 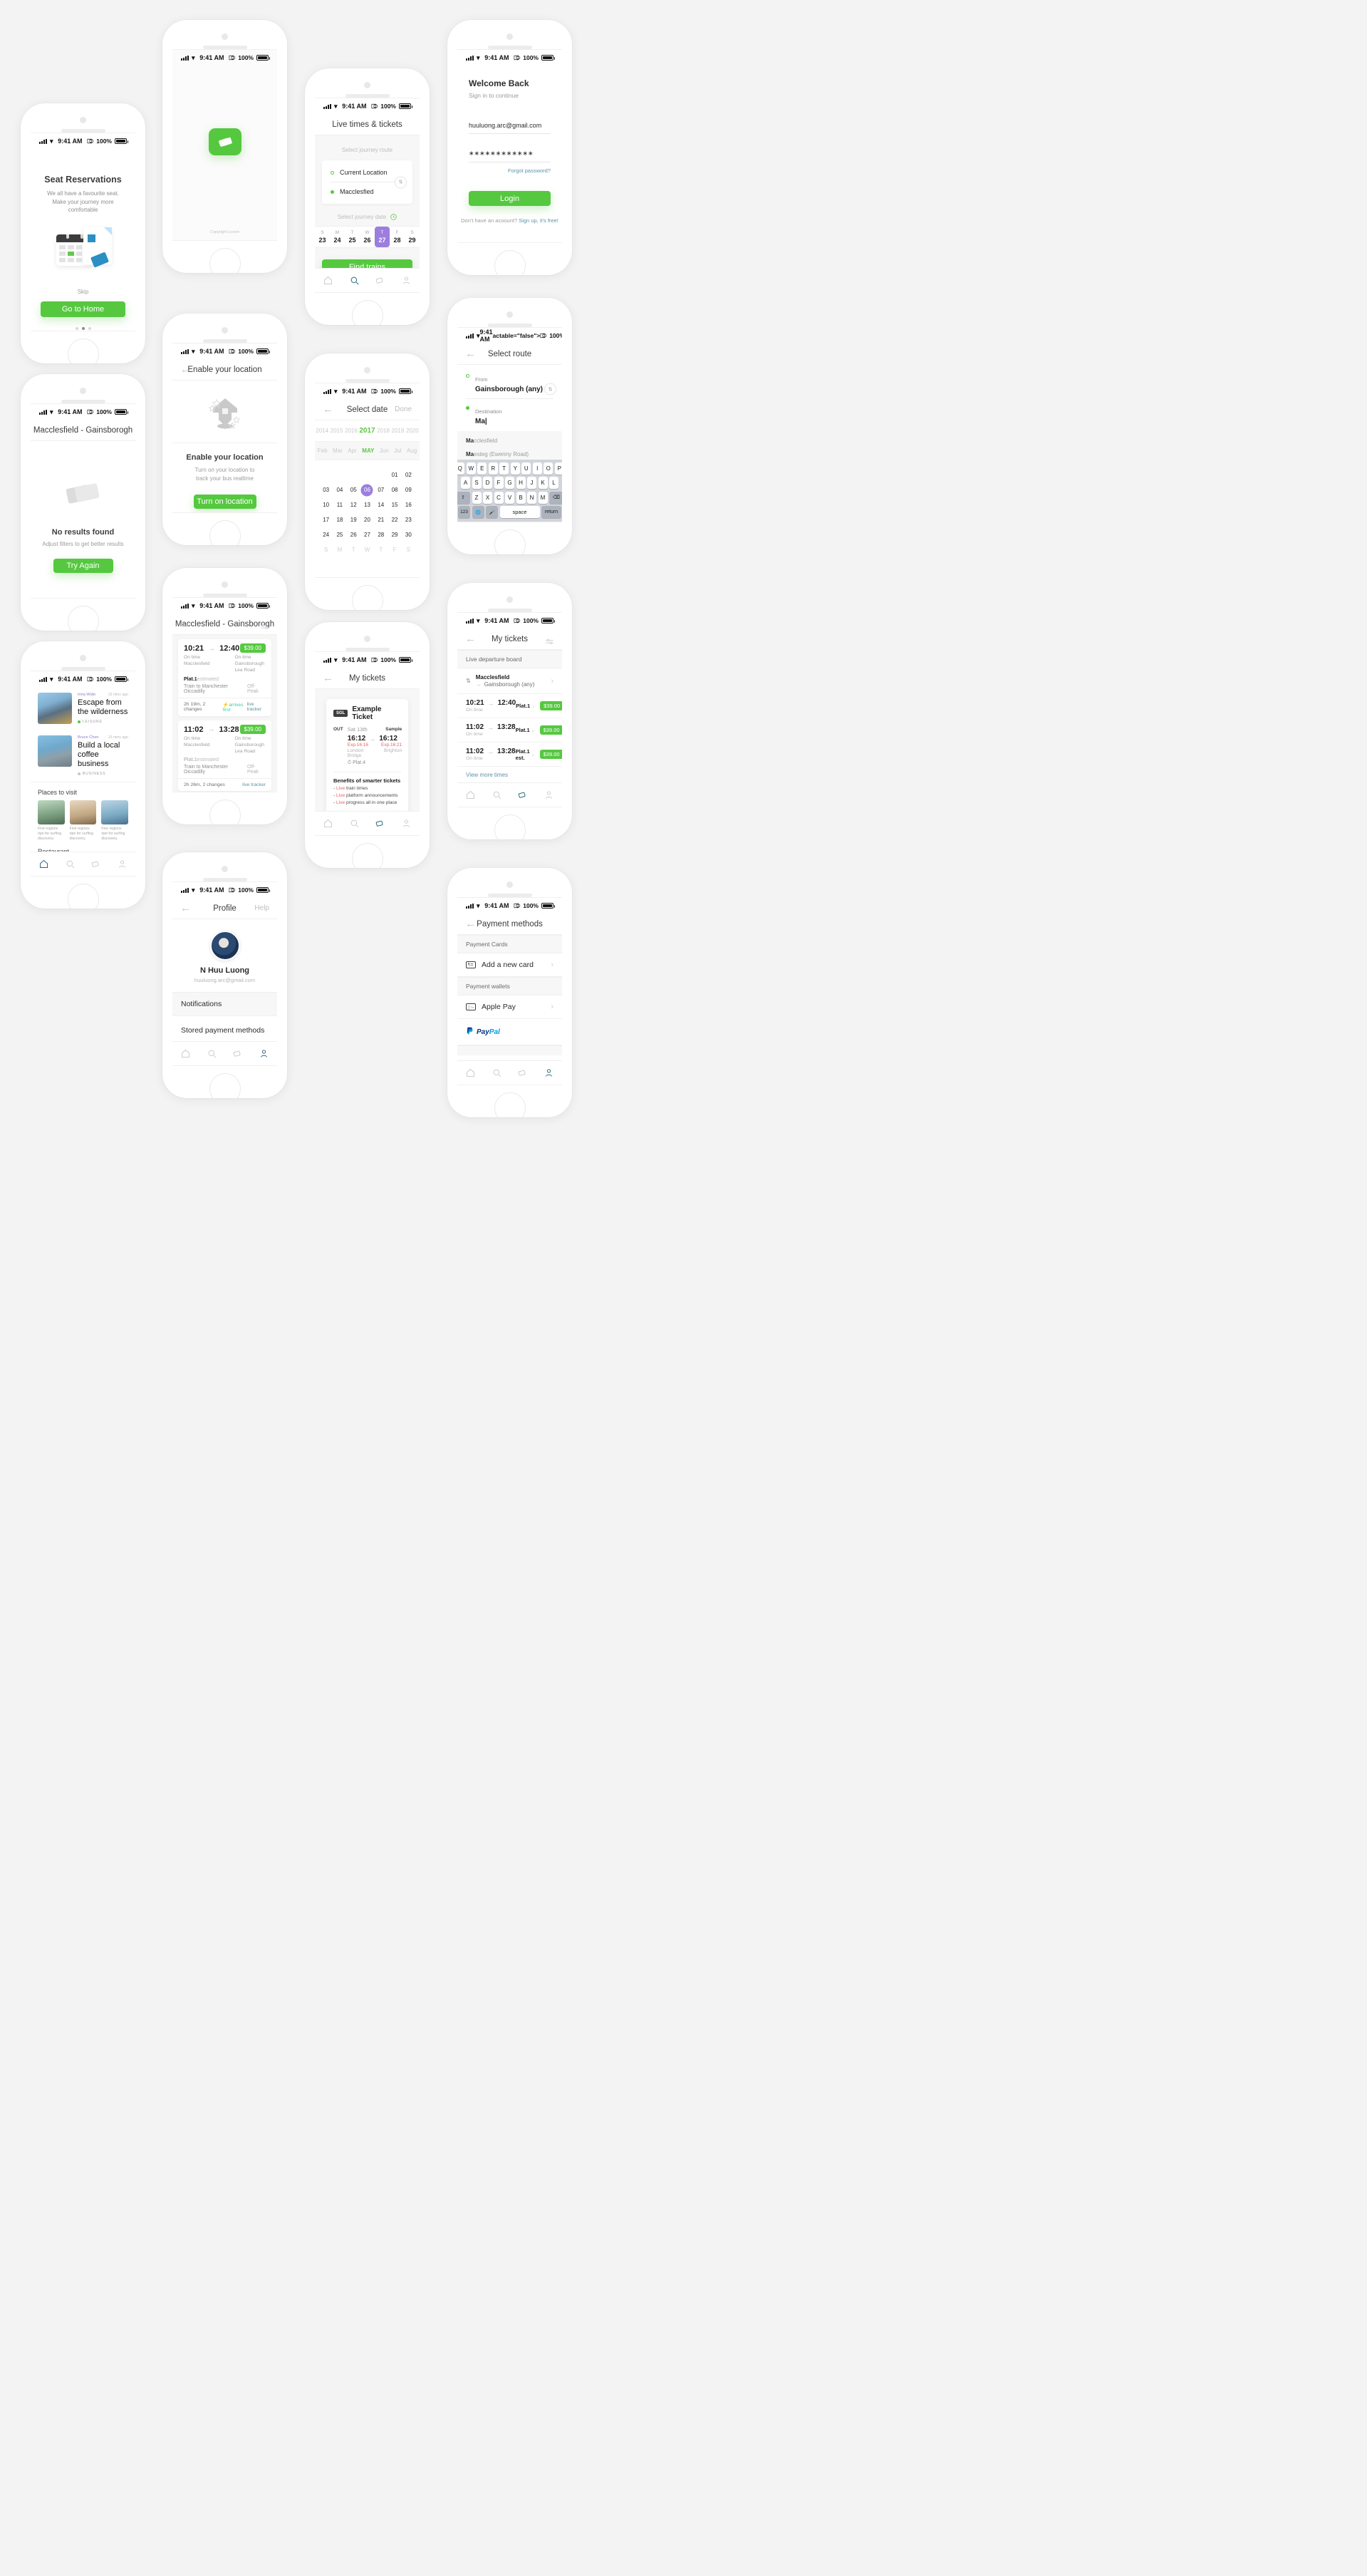 What do you see at coordinates (412, 431) in the screenshot?
I see `year-option: 2020` at bounding box center [412, 431].